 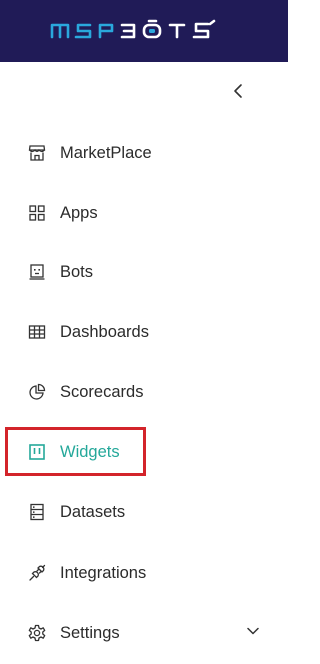 I want to click on sidebar-item-scorecards: Scorecards, so click(x=144, y=392).